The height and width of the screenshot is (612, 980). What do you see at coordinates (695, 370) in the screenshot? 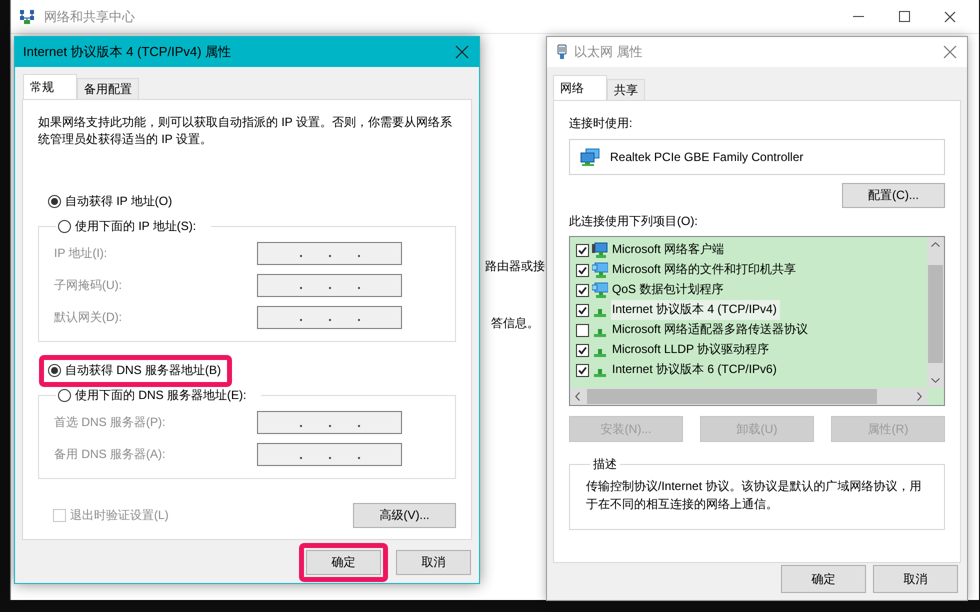
I see `list-item: Internet 协议版本 6 (TCP/IPv6)` at bounding box center [695, 370].